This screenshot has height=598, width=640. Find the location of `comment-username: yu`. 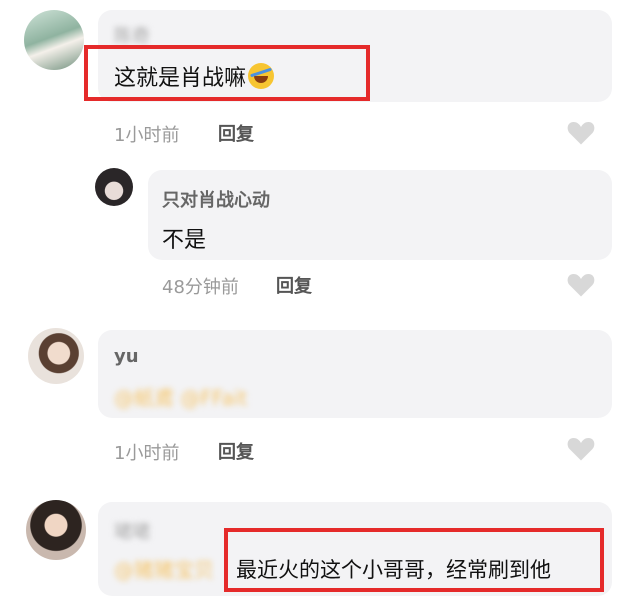

comment-username: yu is located at coordinates (126, 356).